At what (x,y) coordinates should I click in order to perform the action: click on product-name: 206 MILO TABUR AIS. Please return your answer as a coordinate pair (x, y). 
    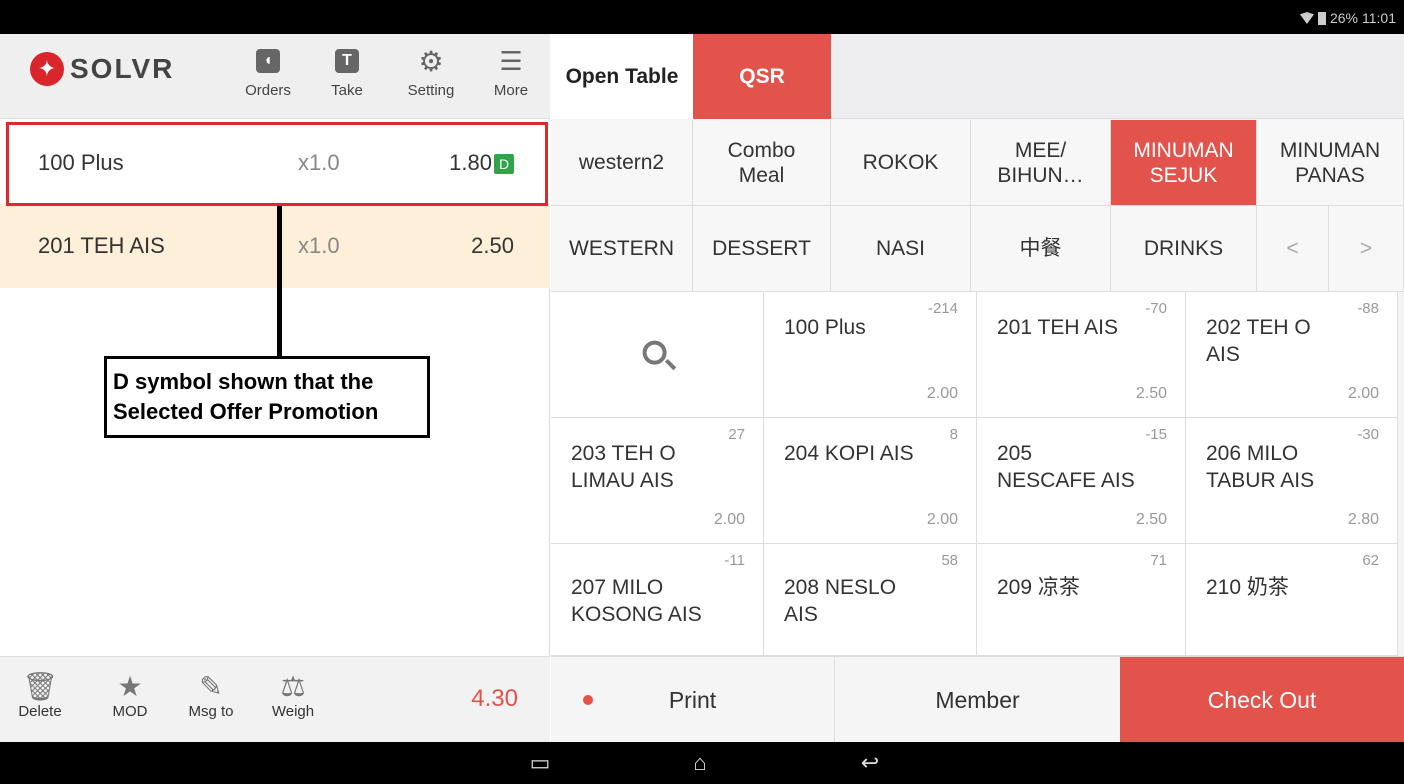
    Looking at the image, I should click on (1260, 467).